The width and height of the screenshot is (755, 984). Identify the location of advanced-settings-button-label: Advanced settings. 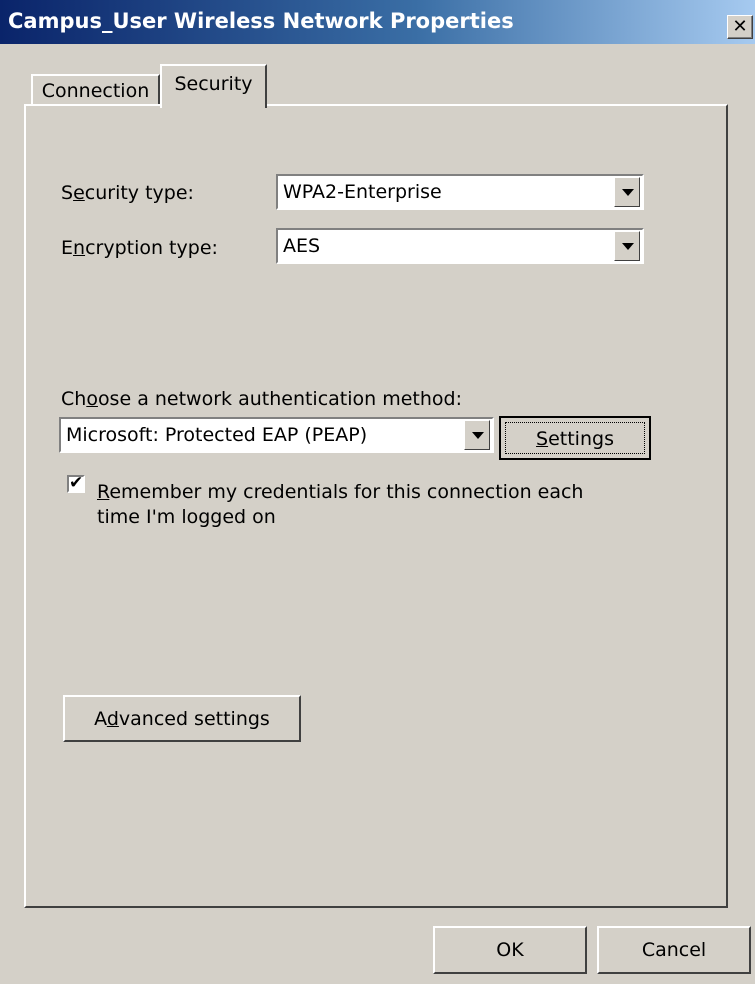
(182, 719).